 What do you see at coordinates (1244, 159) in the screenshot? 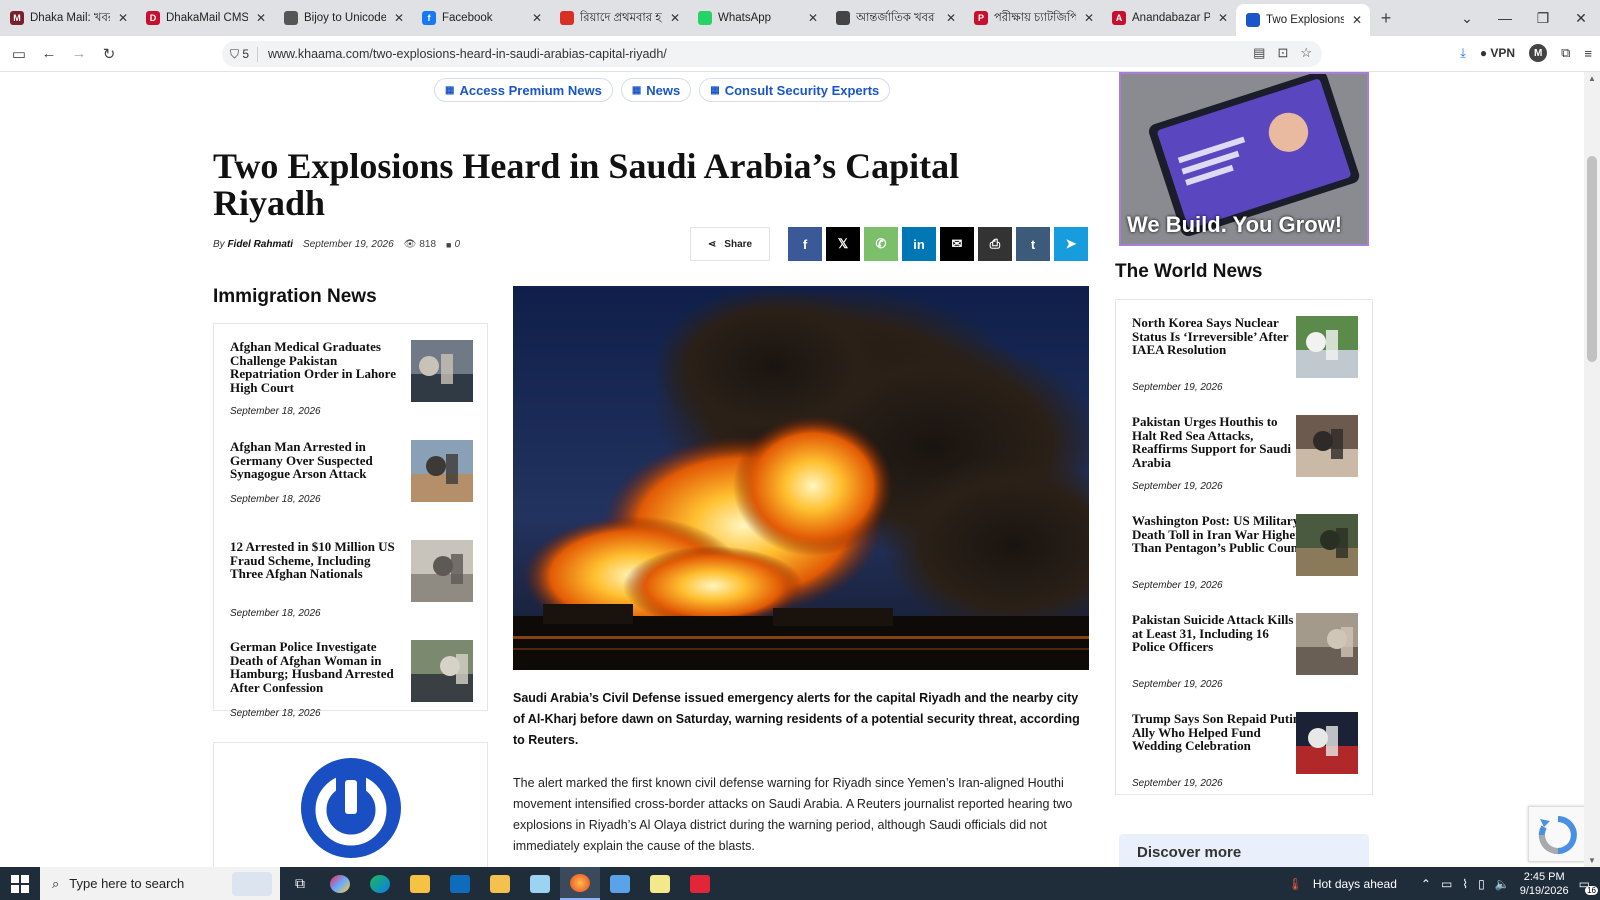
I see `advertisement-banner: We Build. You Grow!` at bounding box center [1244, 159].